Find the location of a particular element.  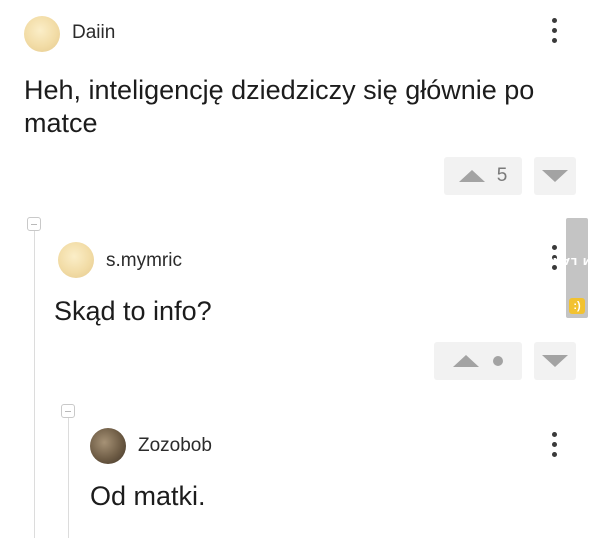

vote-neutral-dot is located at coordinates (498, 361).